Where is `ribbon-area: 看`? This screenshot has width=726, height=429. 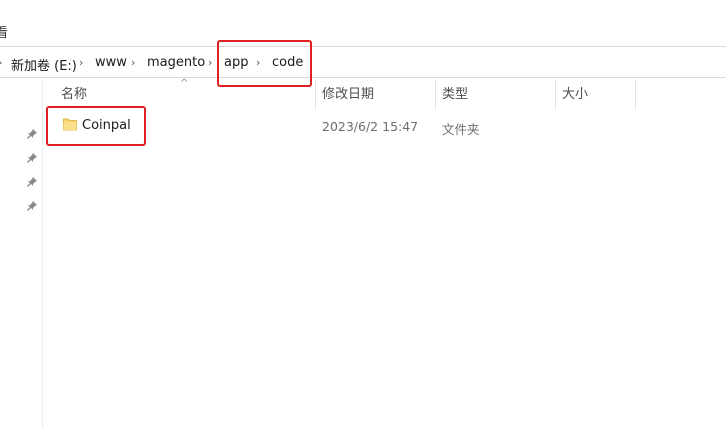 ribbon-area: 看 is located at coordinates (363, 23).